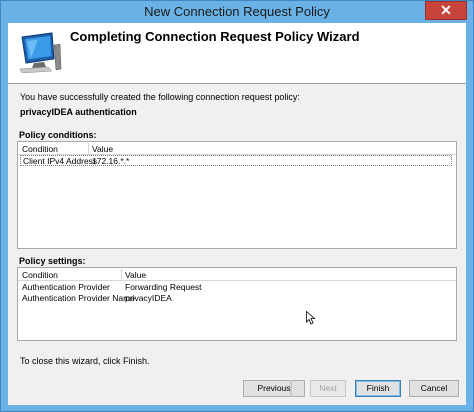 This screenshot has width=474, height=412. I want to click on button-bar: Previous Next Finish Cancel, so click(237, 387).